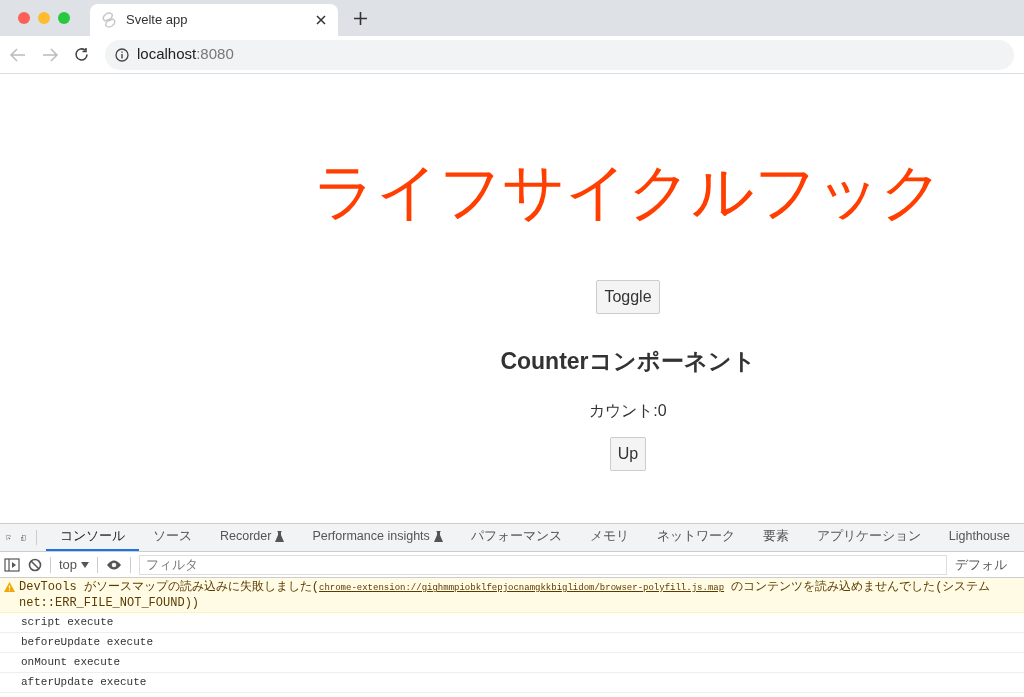  Describe the element at coordinates (522, 588) in the screenshot. I see `source-map-link: chrome-extension://gighmmpiobklfepjocnamgkkbiglidom/browser-polyfill.js.map` at that location.